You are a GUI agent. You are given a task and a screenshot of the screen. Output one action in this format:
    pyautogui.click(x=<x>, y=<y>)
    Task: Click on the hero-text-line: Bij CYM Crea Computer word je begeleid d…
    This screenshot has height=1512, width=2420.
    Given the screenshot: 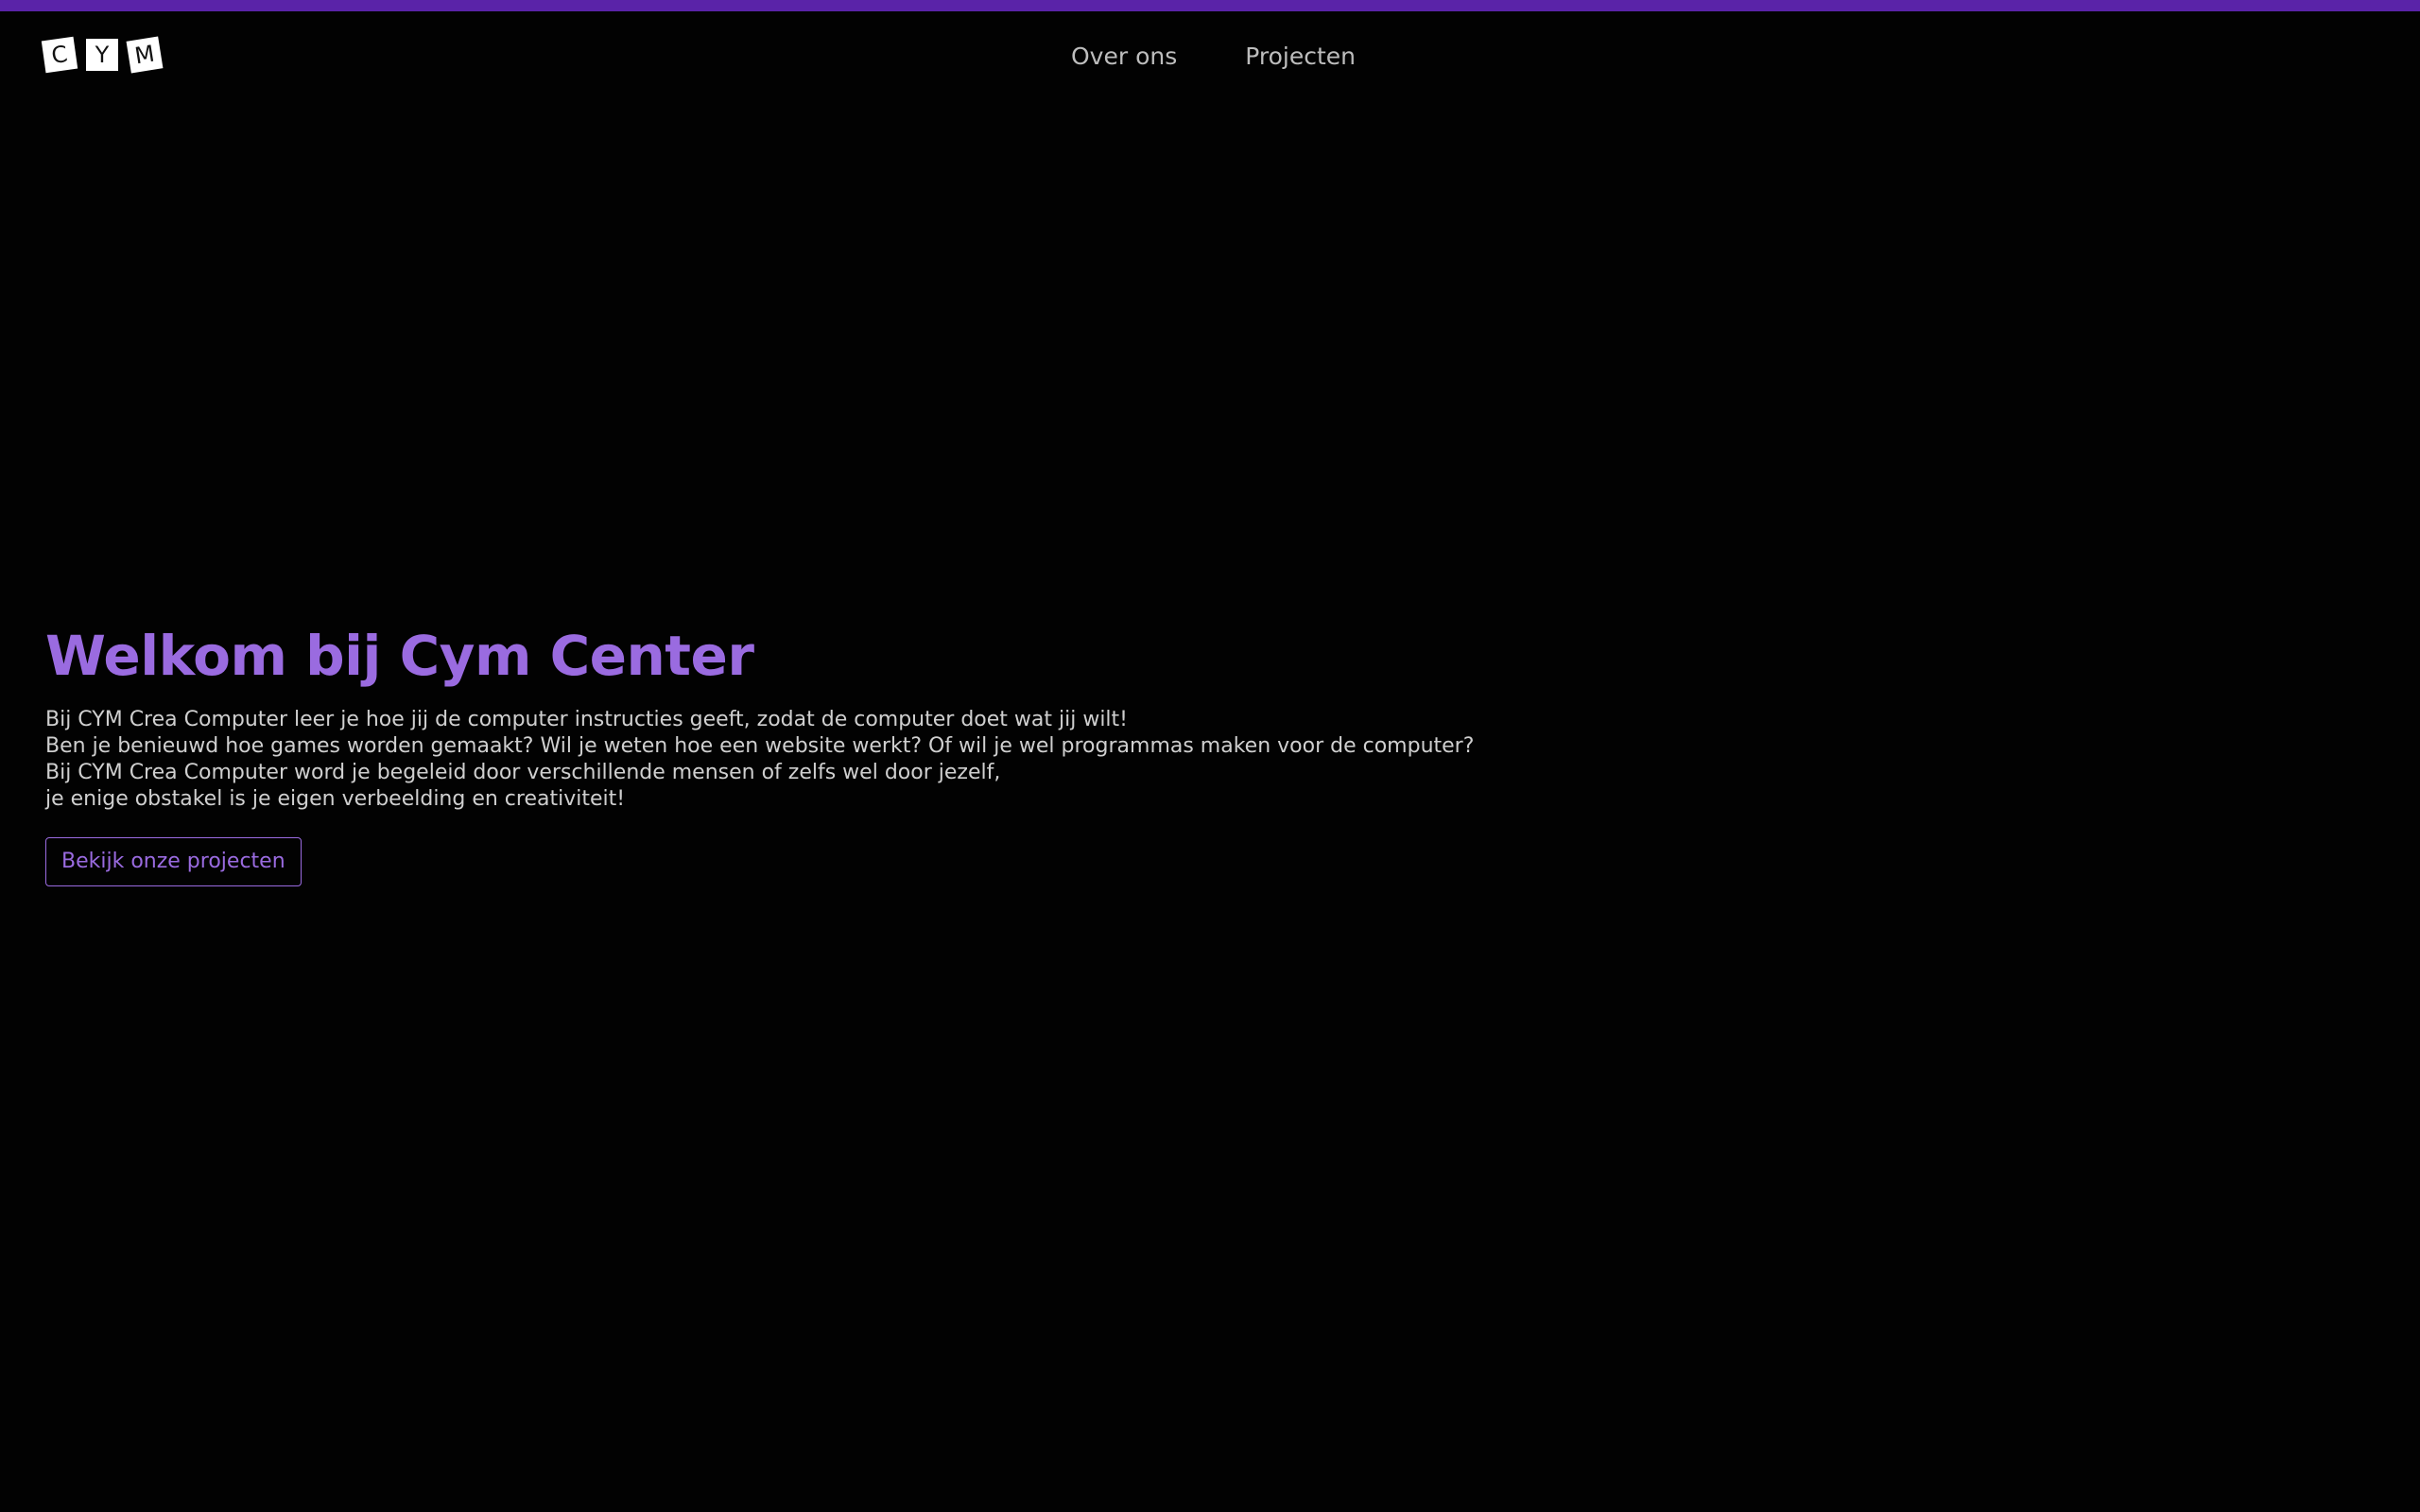 What is the action you would take?
    pyautogui.click(x=523, y=772)
    